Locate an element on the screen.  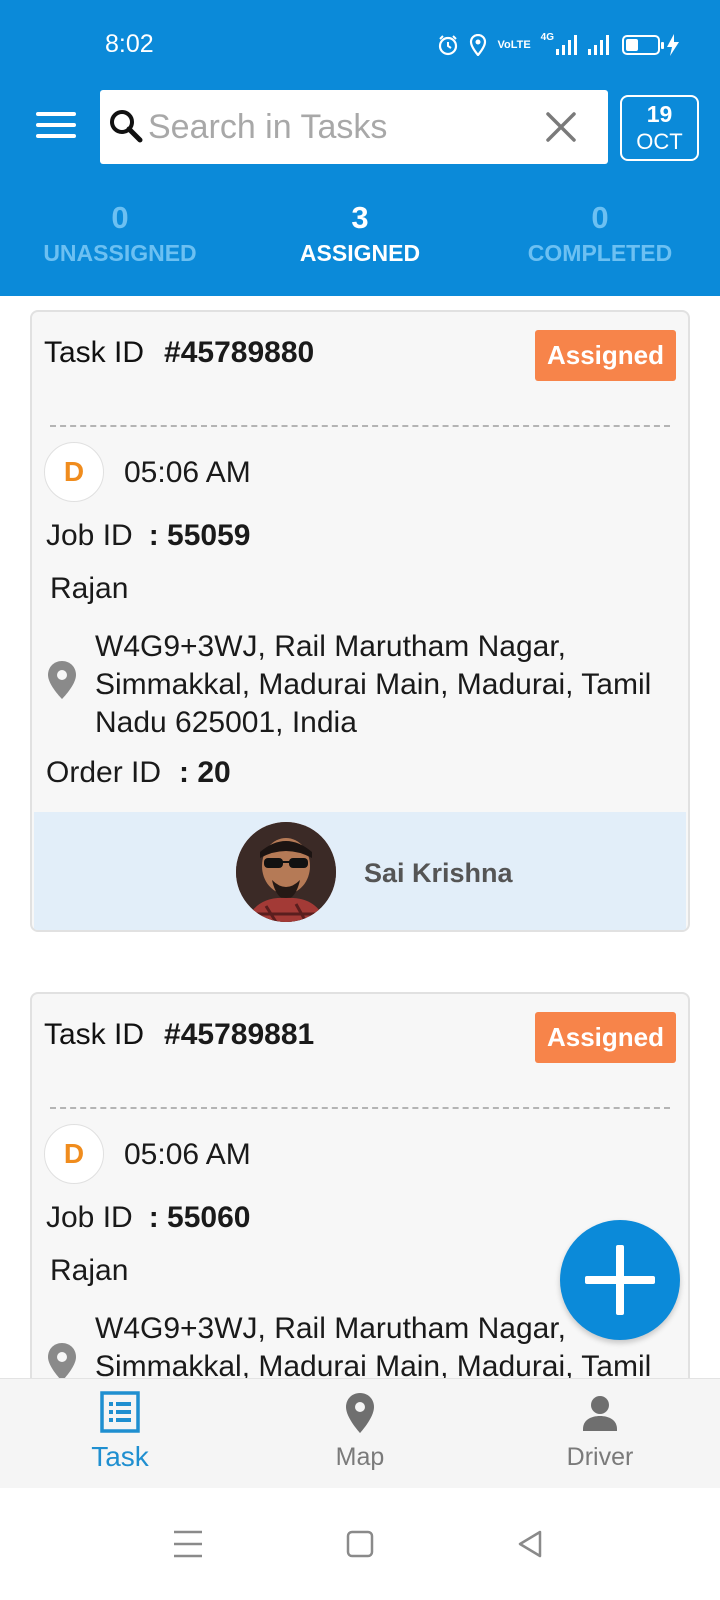
search-bar is located at coordinates (354, 127).